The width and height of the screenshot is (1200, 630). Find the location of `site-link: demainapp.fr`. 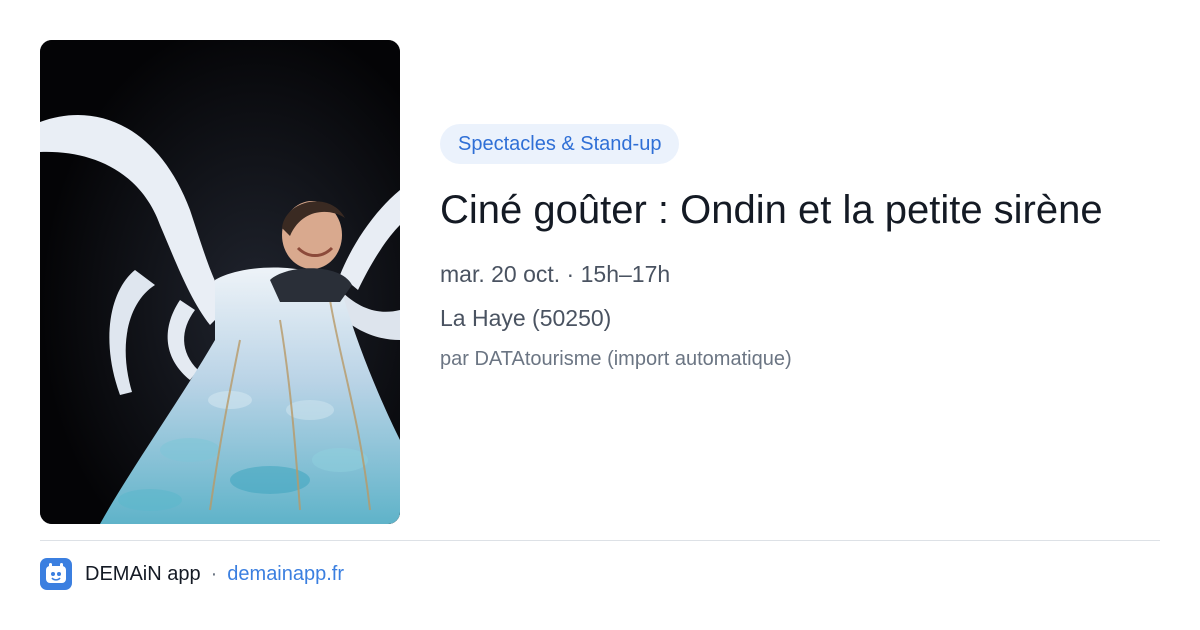

site-link: demainapp.fr is located at coordinates (285, 574).